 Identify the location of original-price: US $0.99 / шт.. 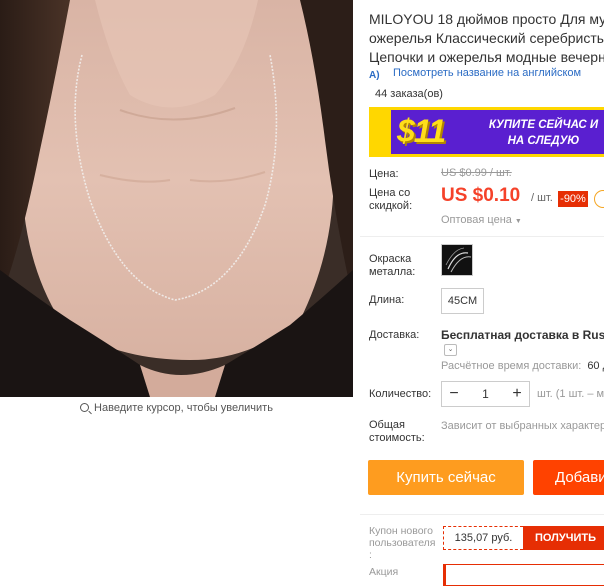
(476, 173).